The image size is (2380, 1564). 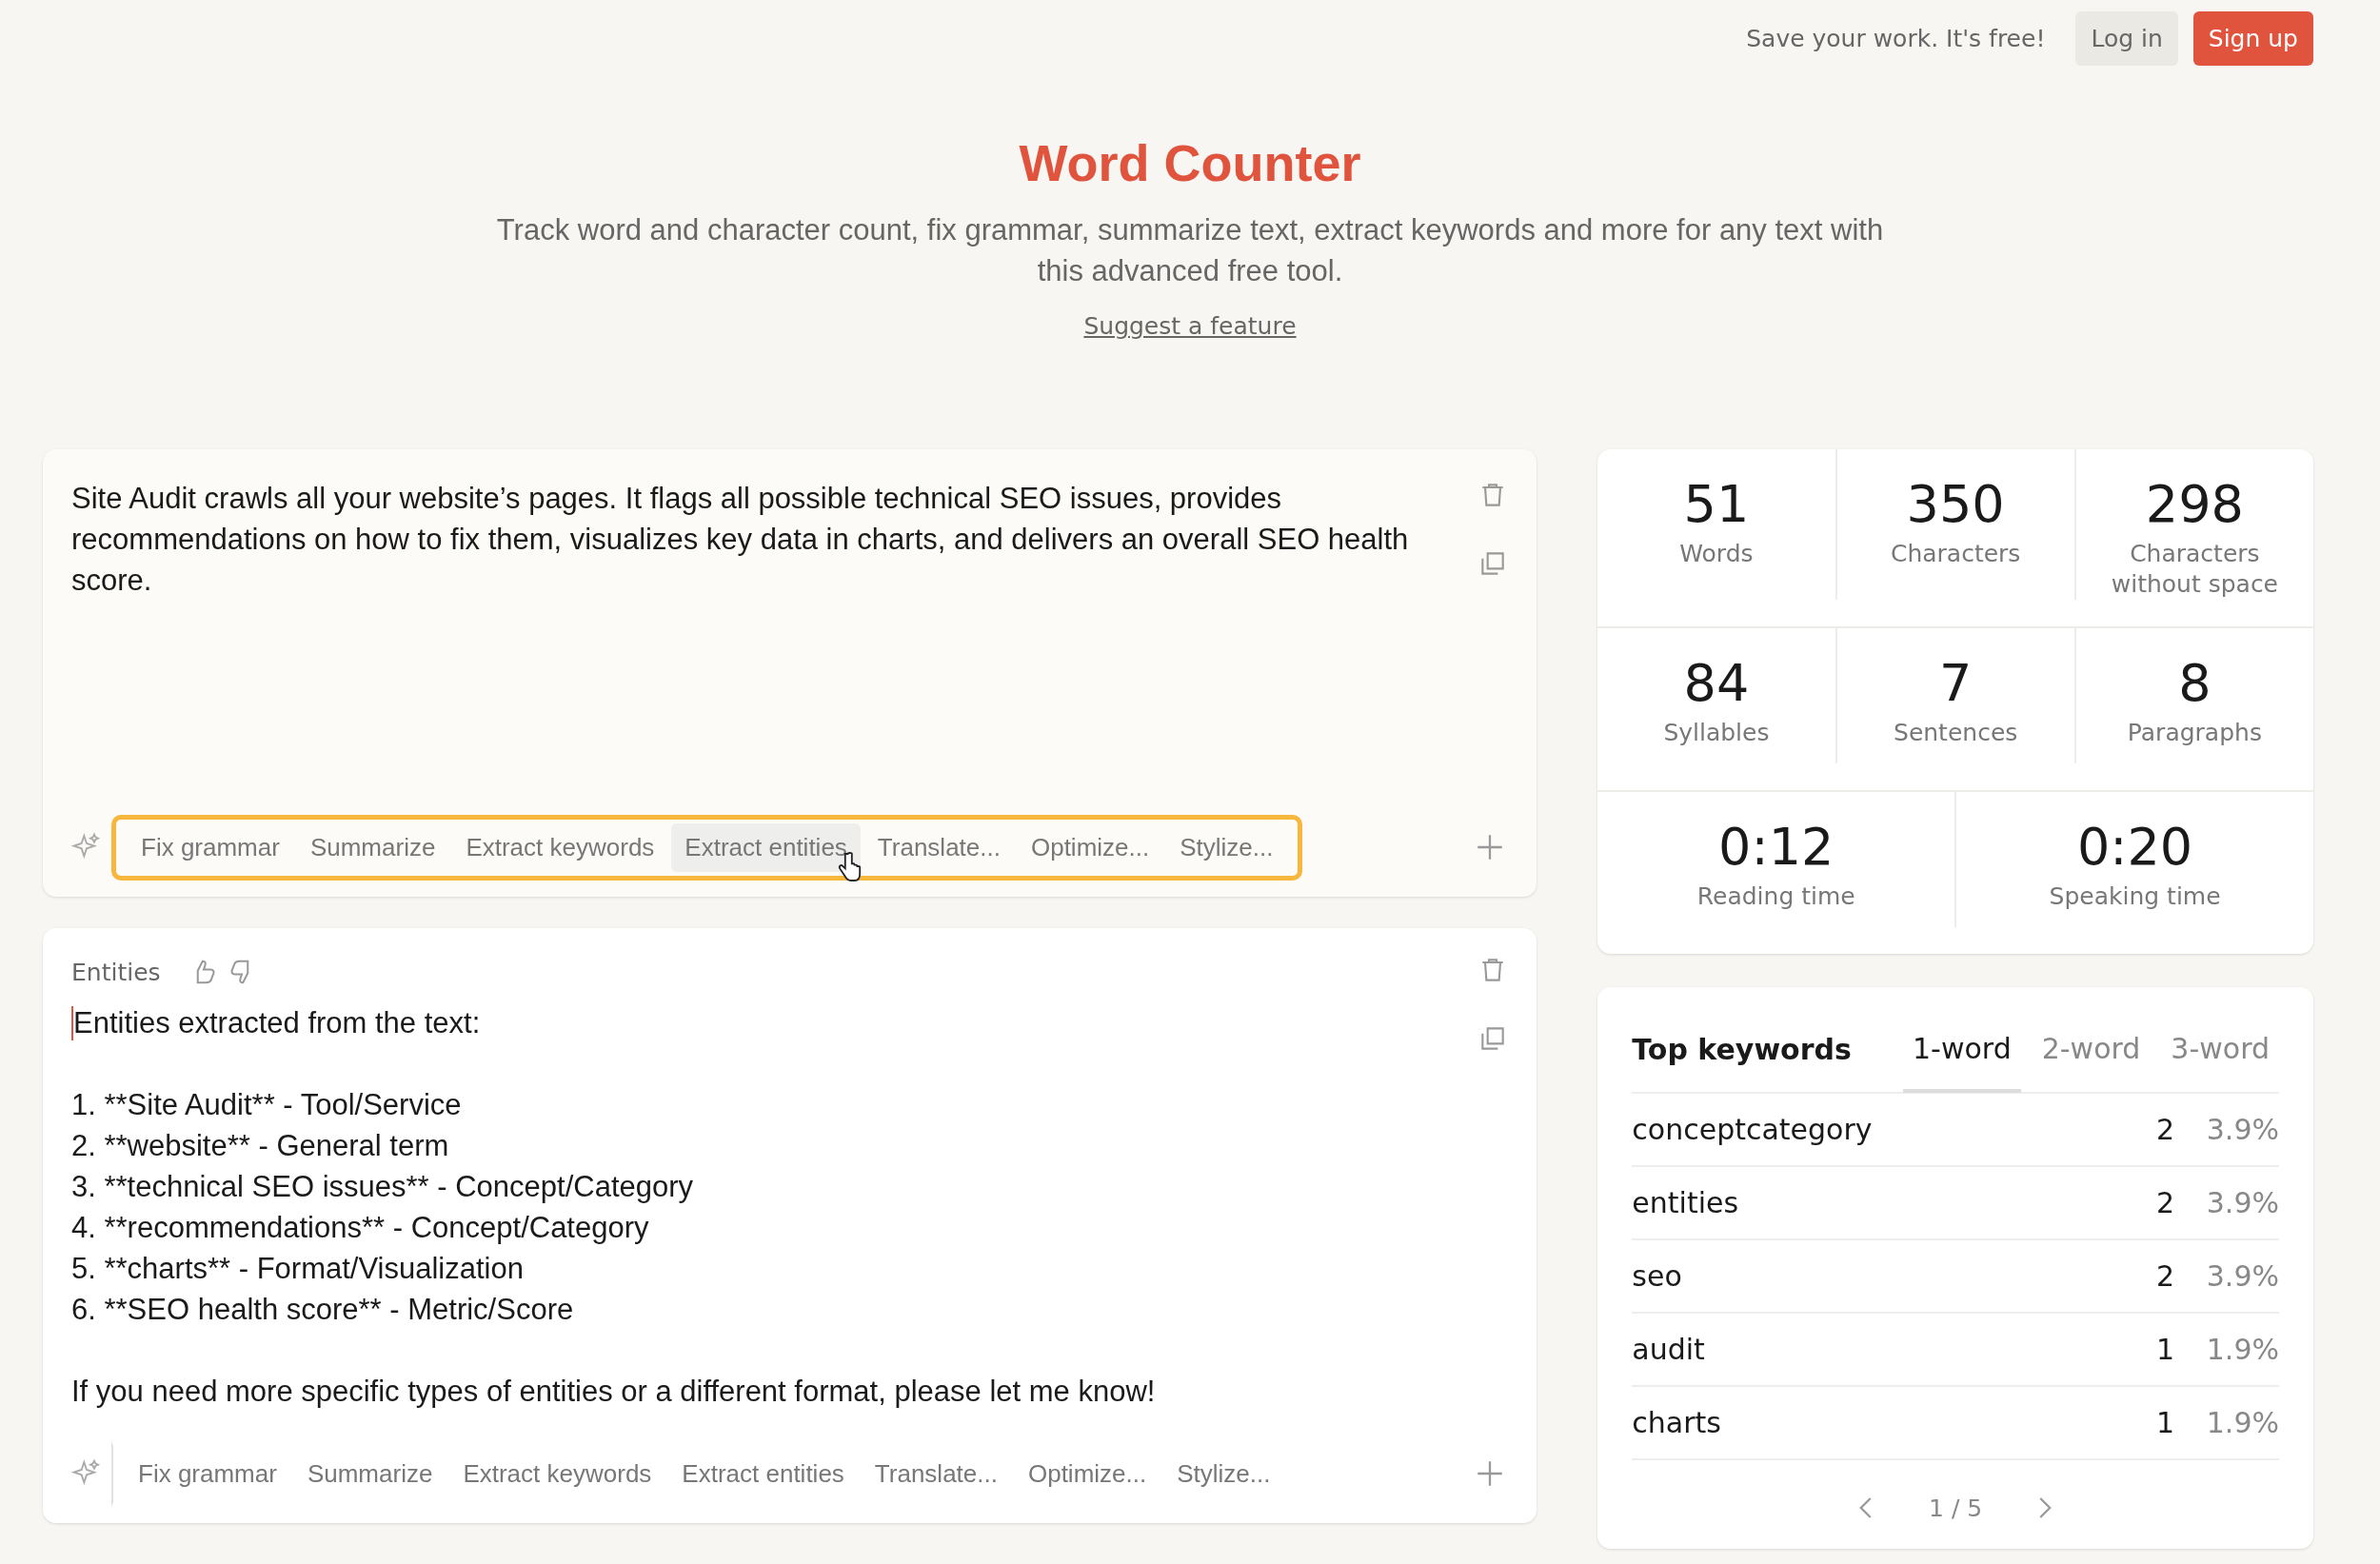 I want to click on stat-label: Characters, so click(x=1955, y=554).